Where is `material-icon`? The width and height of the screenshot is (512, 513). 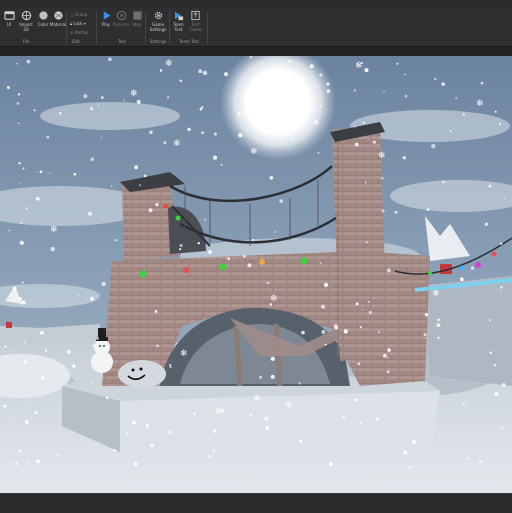 material-icon is located at coordinates (58, 15).